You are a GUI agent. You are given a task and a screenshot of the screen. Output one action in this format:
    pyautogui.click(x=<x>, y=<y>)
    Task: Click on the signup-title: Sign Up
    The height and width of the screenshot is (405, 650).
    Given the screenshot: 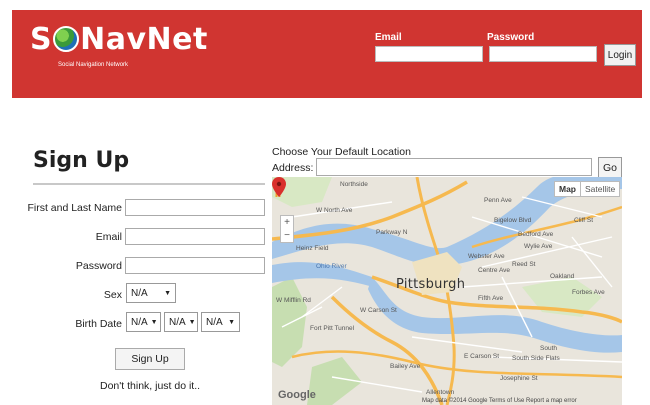 What is the action you would take?
    pyautogui.click(x=81, y=160)
    